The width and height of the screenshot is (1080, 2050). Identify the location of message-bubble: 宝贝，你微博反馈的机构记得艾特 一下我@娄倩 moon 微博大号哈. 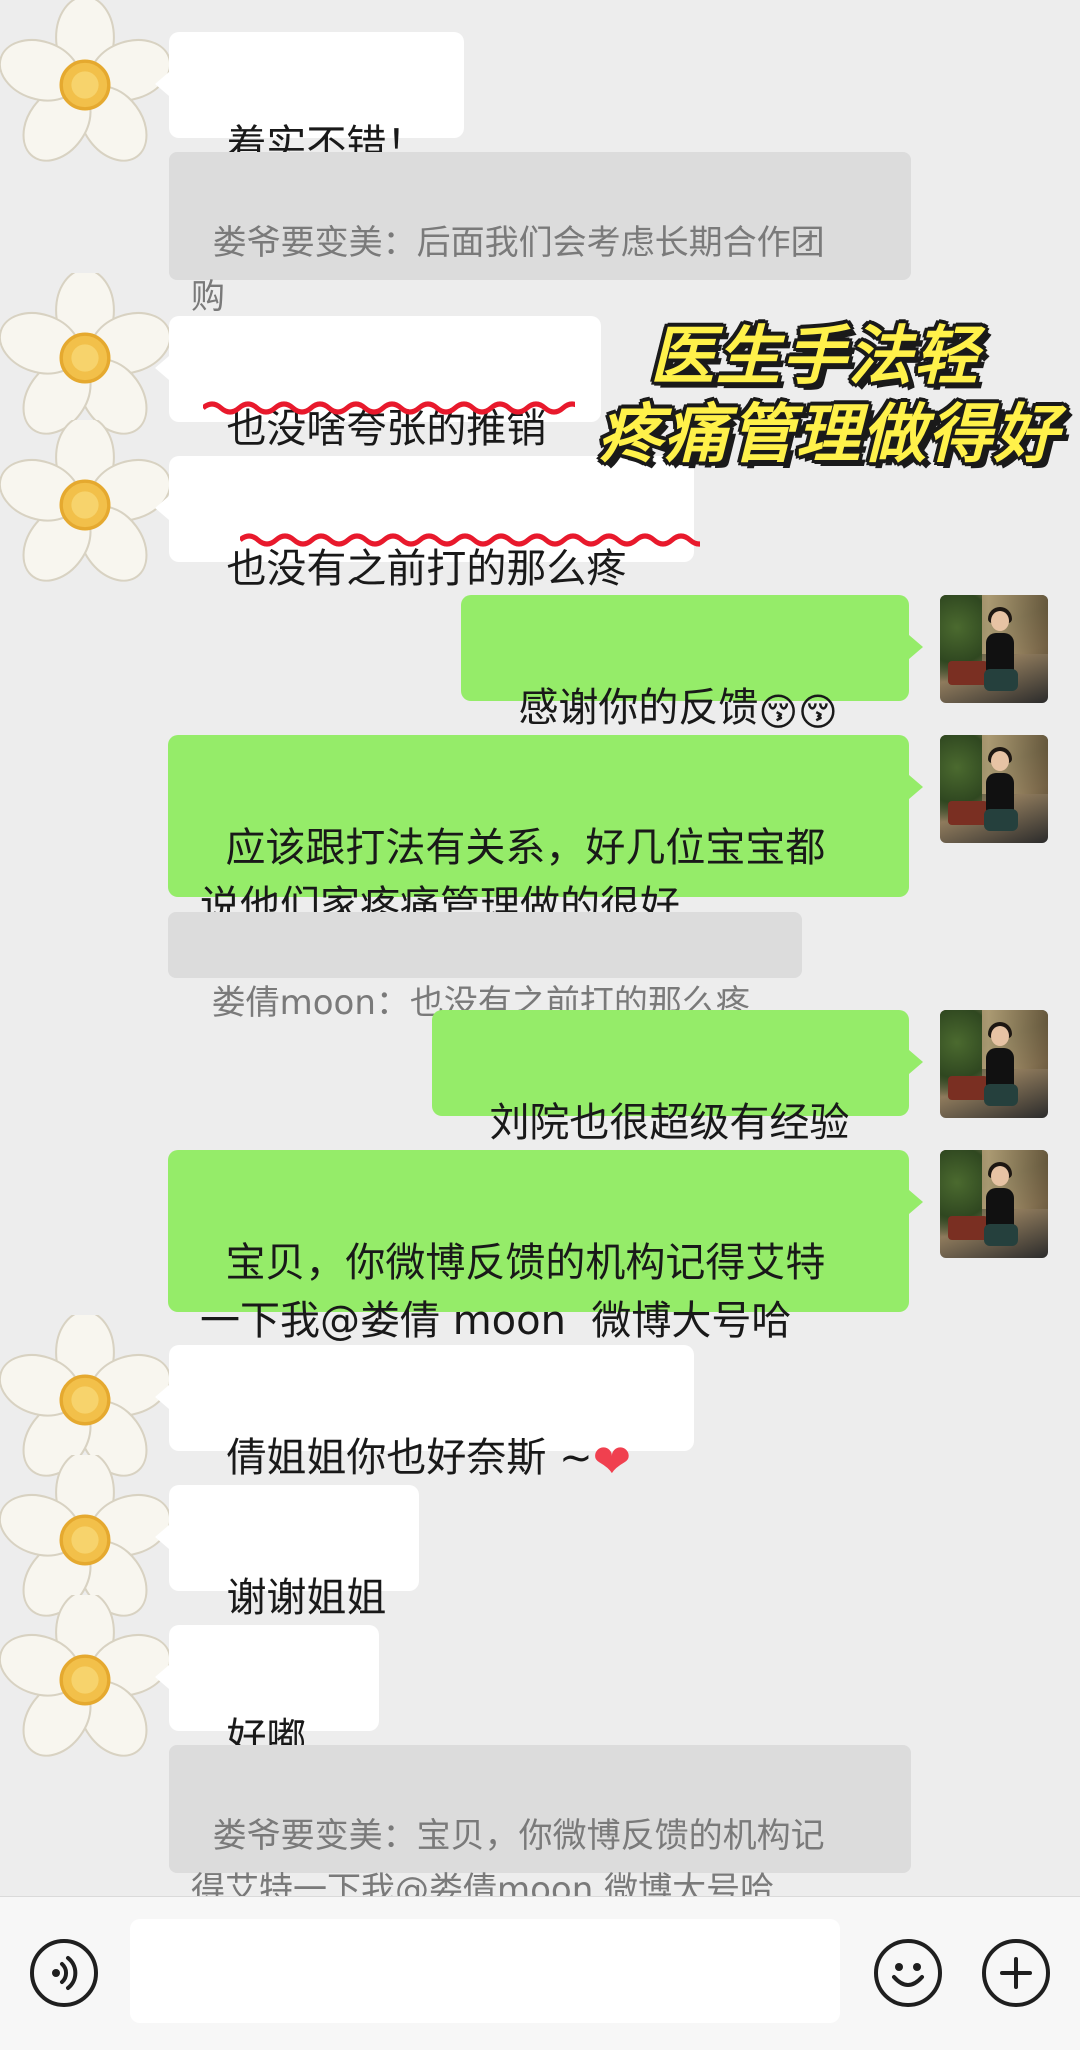
(545, 1247).